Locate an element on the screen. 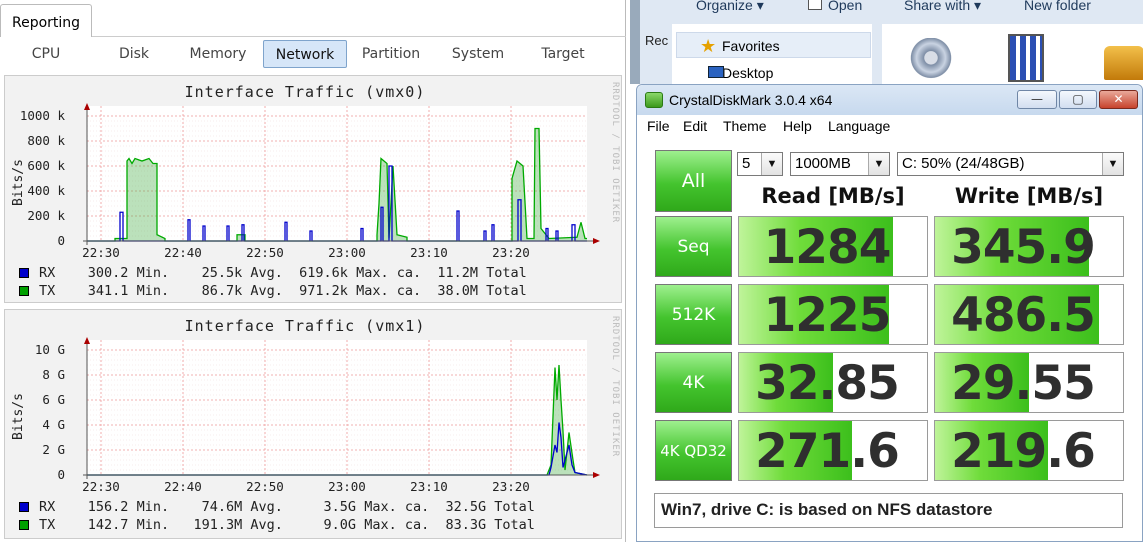 The image size is (1143, 542). x-tick-label: 22:30 is located at coordinates (101, 252).